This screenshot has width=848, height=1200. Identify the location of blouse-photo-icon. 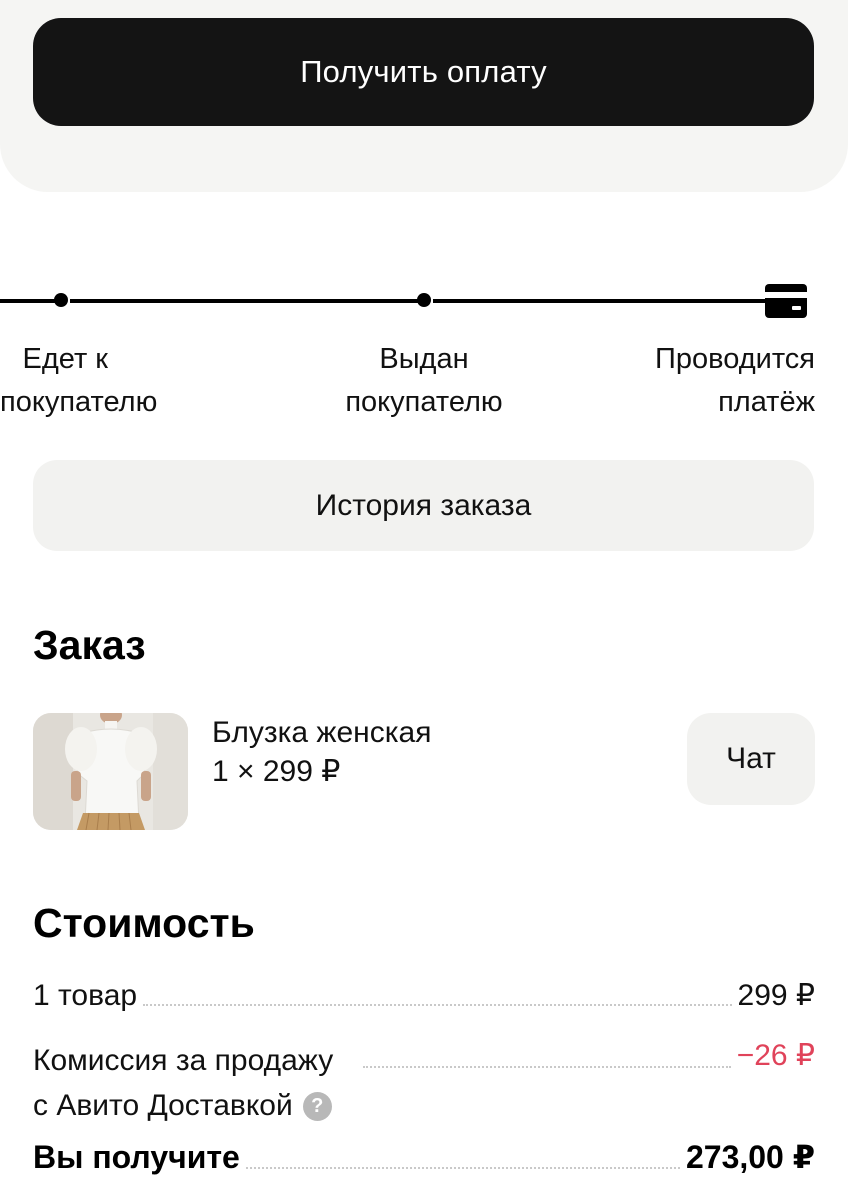
(110, 771).